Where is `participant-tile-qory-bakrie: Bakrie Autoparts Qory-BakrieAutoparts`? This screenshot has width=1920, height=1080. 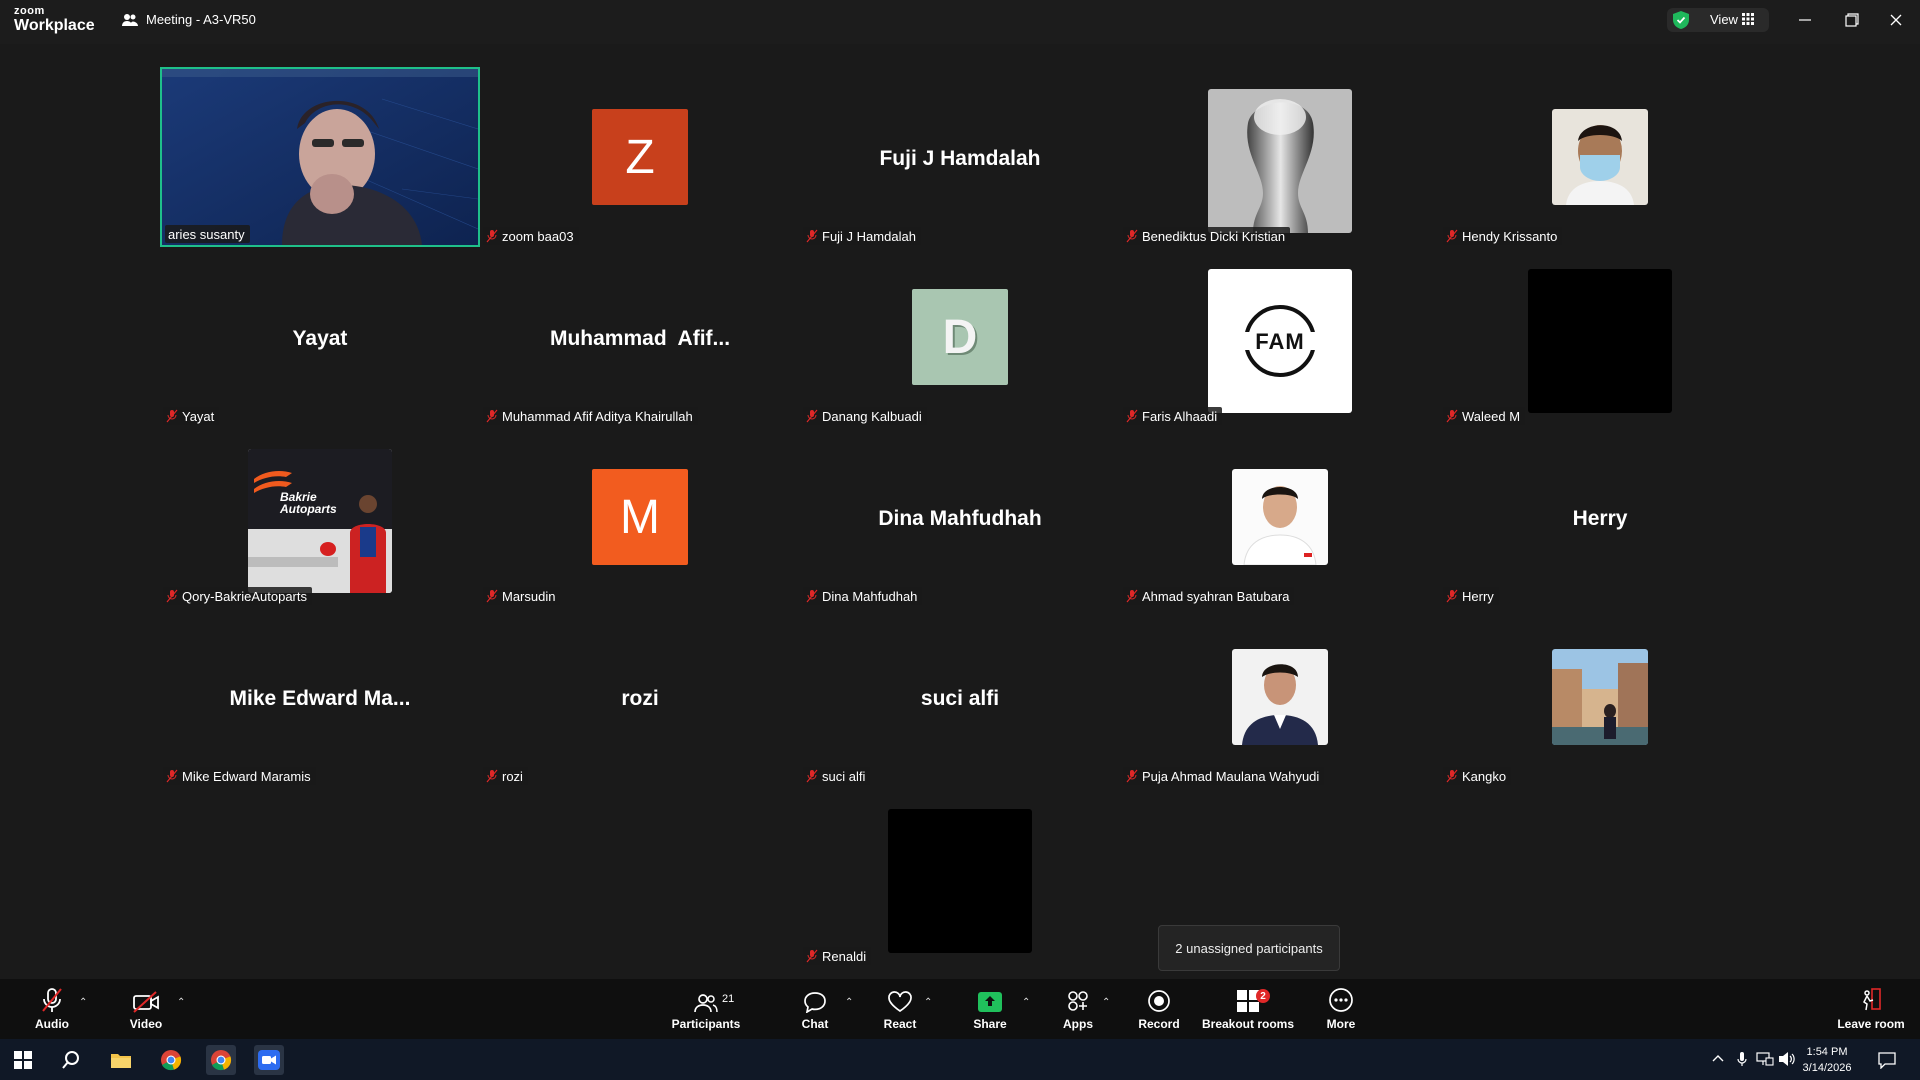 participant-tile-qory-bakrie: Bakrie Autoparts Qory-BakrieAutoparts is located at coordinates (320, 517).